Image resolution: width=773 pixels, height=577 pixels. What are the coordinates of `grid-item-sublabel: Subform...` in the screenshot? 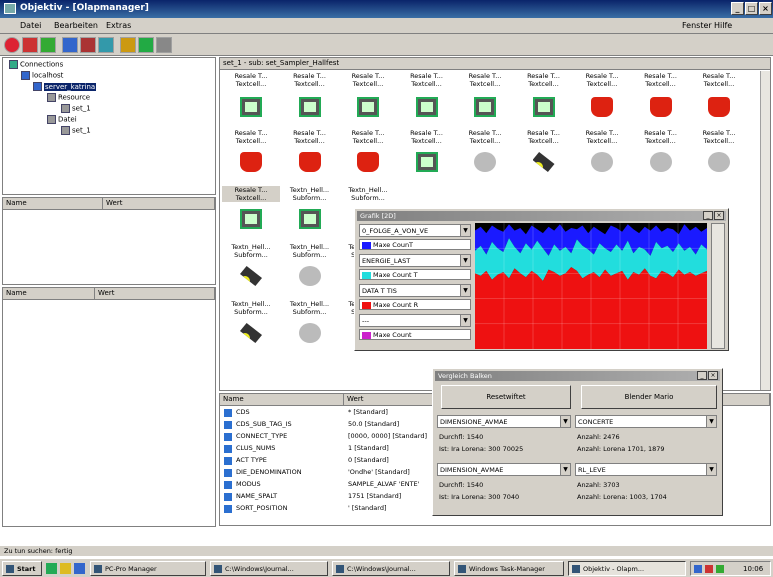 It's located at (309, 198).